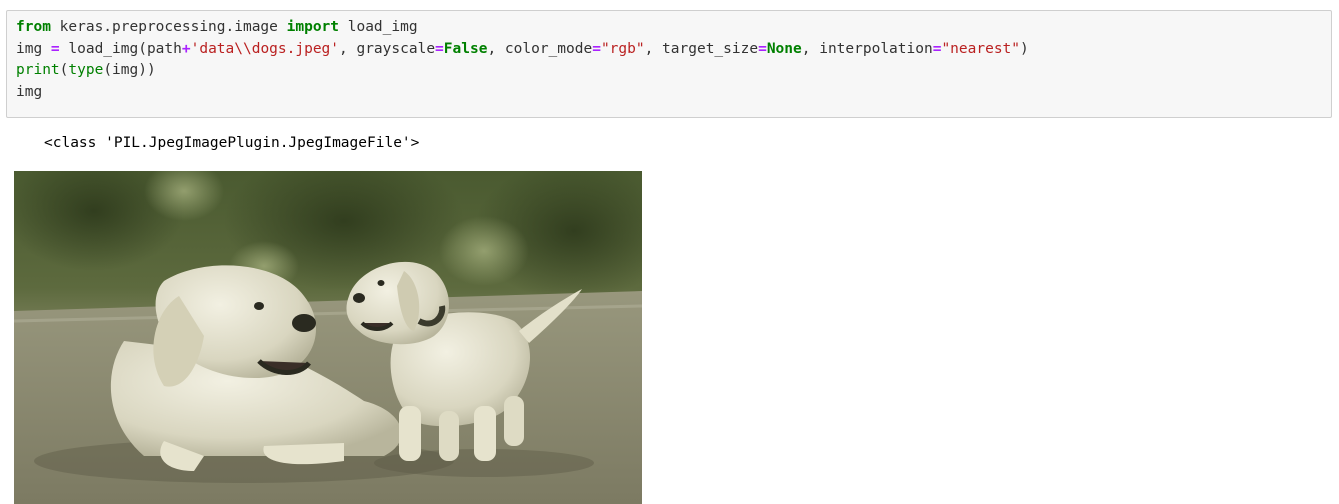 This screenshot has width=1339, height=504. What do you see at coordinates (439, 48) in the screenshot?
I see `arg-equals-1: =` at bounding box center [439, 48].